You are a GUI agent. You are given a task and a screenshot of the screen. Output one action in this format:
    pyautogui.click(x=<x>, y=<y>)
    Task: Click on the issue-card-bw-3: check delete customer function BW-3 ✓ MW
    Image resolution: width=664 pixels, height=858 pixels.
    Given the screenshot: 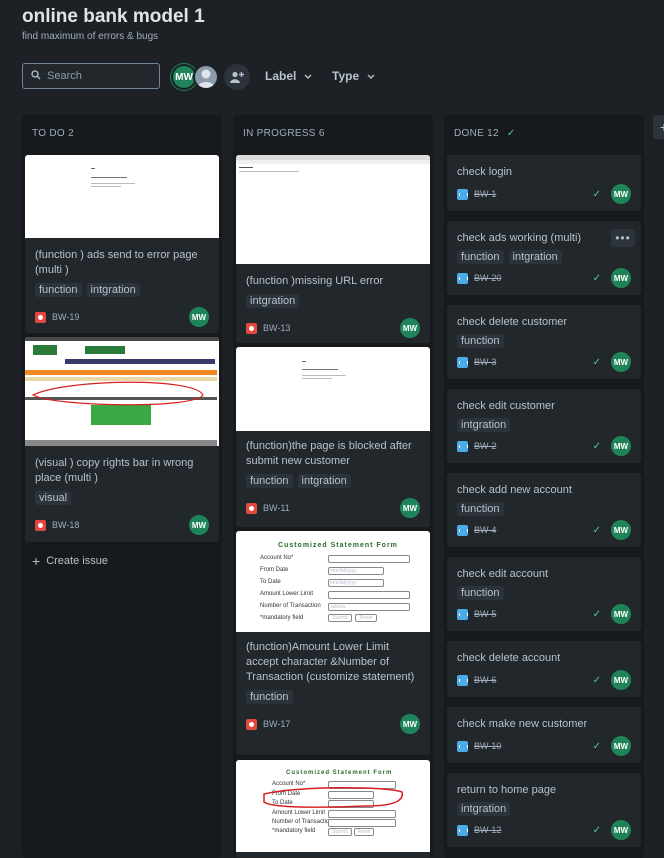 What is the action you would take?
    pyautogui.click(x=544, y=342)
    